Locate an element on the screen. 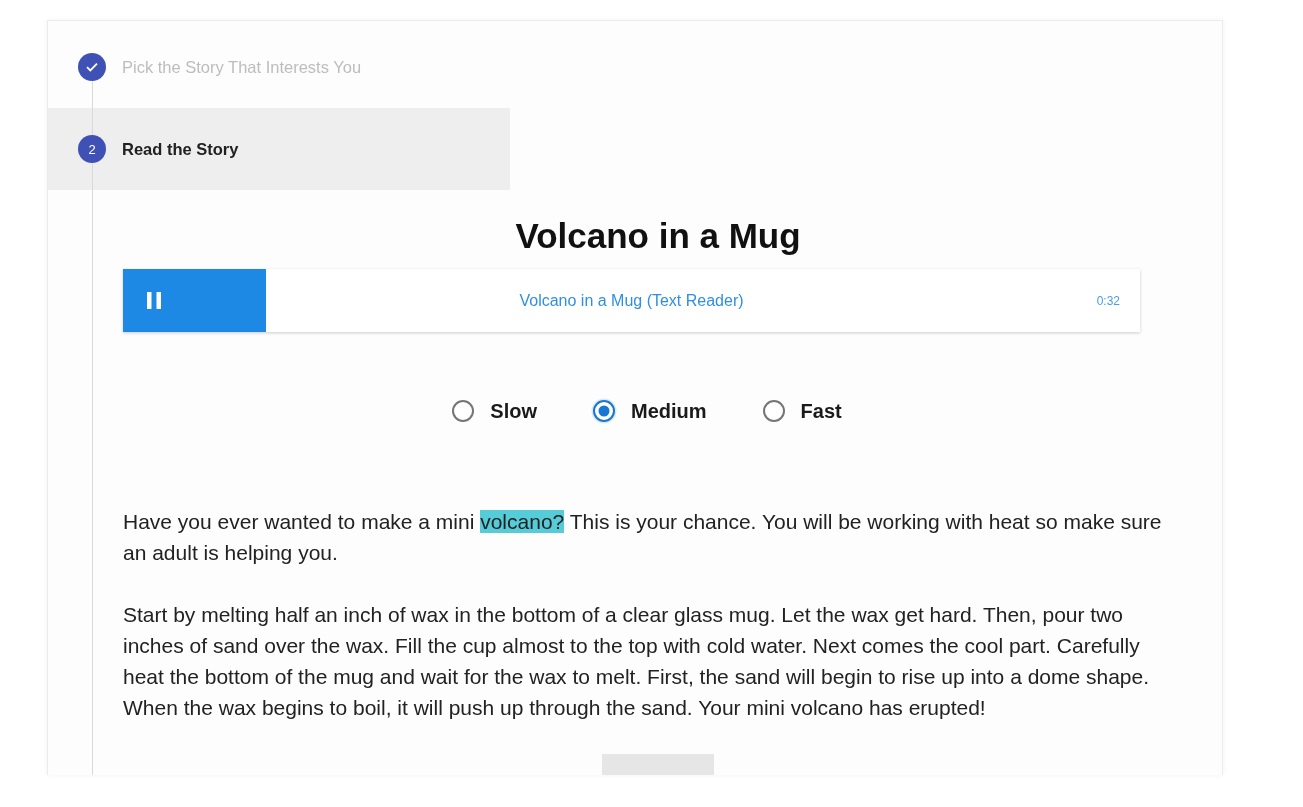 This screenshot has width=1303, height=807. story-paragraph: Start by melting half an inch of wax in the bottom of a clear glass mug. Let the wax get hard. Then, pour two inches of sand over the wax. Fill the cup almost to the top with cold water. Next comes the cool part. Carefully heat the bottom of the mug and wait for the wax to melt. First, the sand will begin to rise up into a dome shape. When the wax begins to boil, it will push up through the sand. Your mini volcano has erupted! is located at coordinates (637, 661).